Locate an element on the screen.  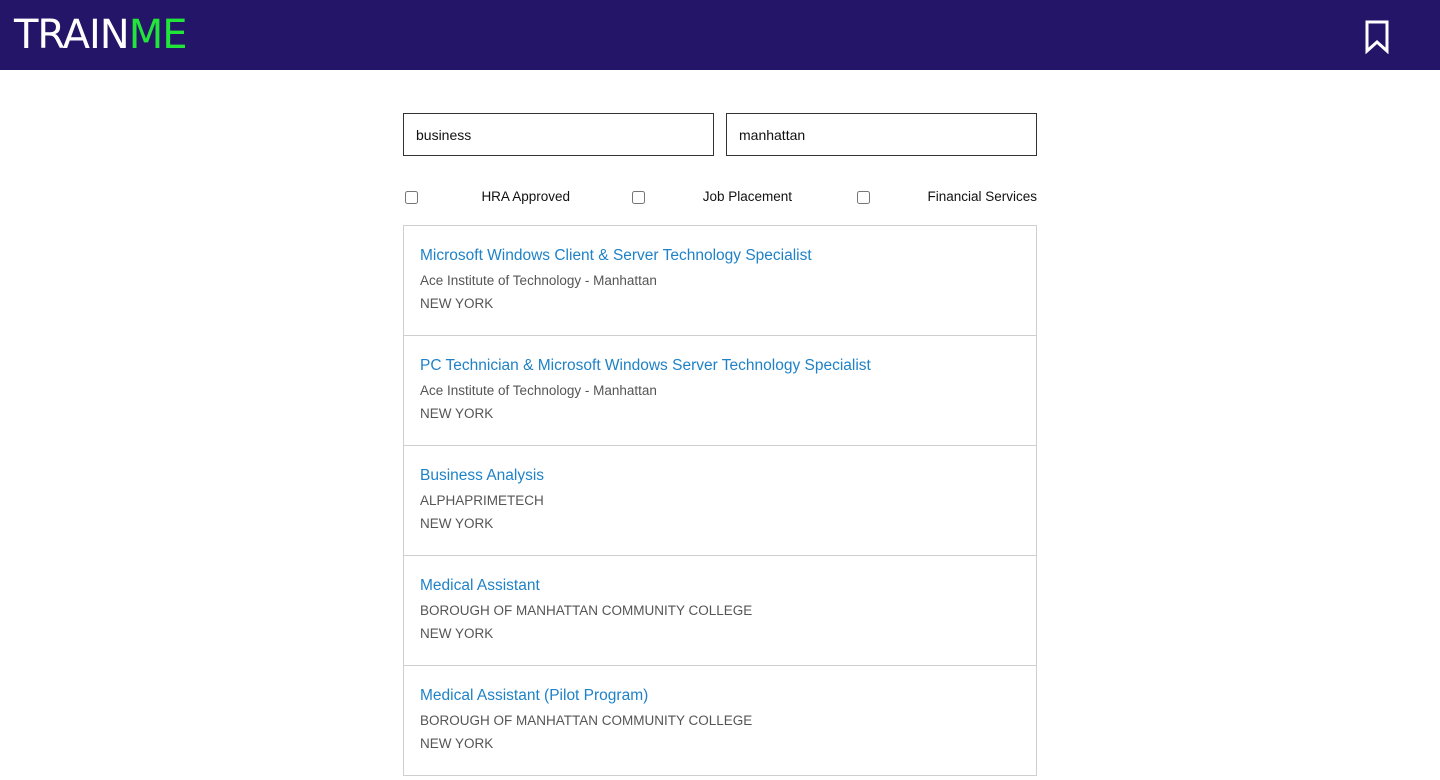
trainme-logo: TRAINME is located at coordinates (101, 35).